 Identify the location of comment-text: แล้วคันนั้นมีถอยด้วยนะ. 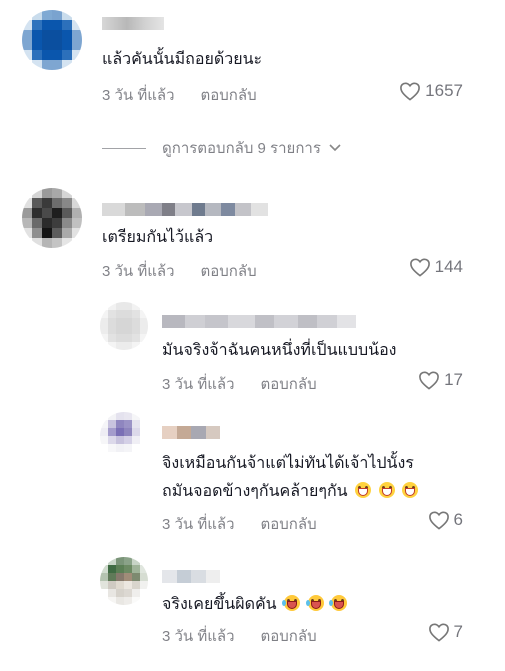
(182, 59).